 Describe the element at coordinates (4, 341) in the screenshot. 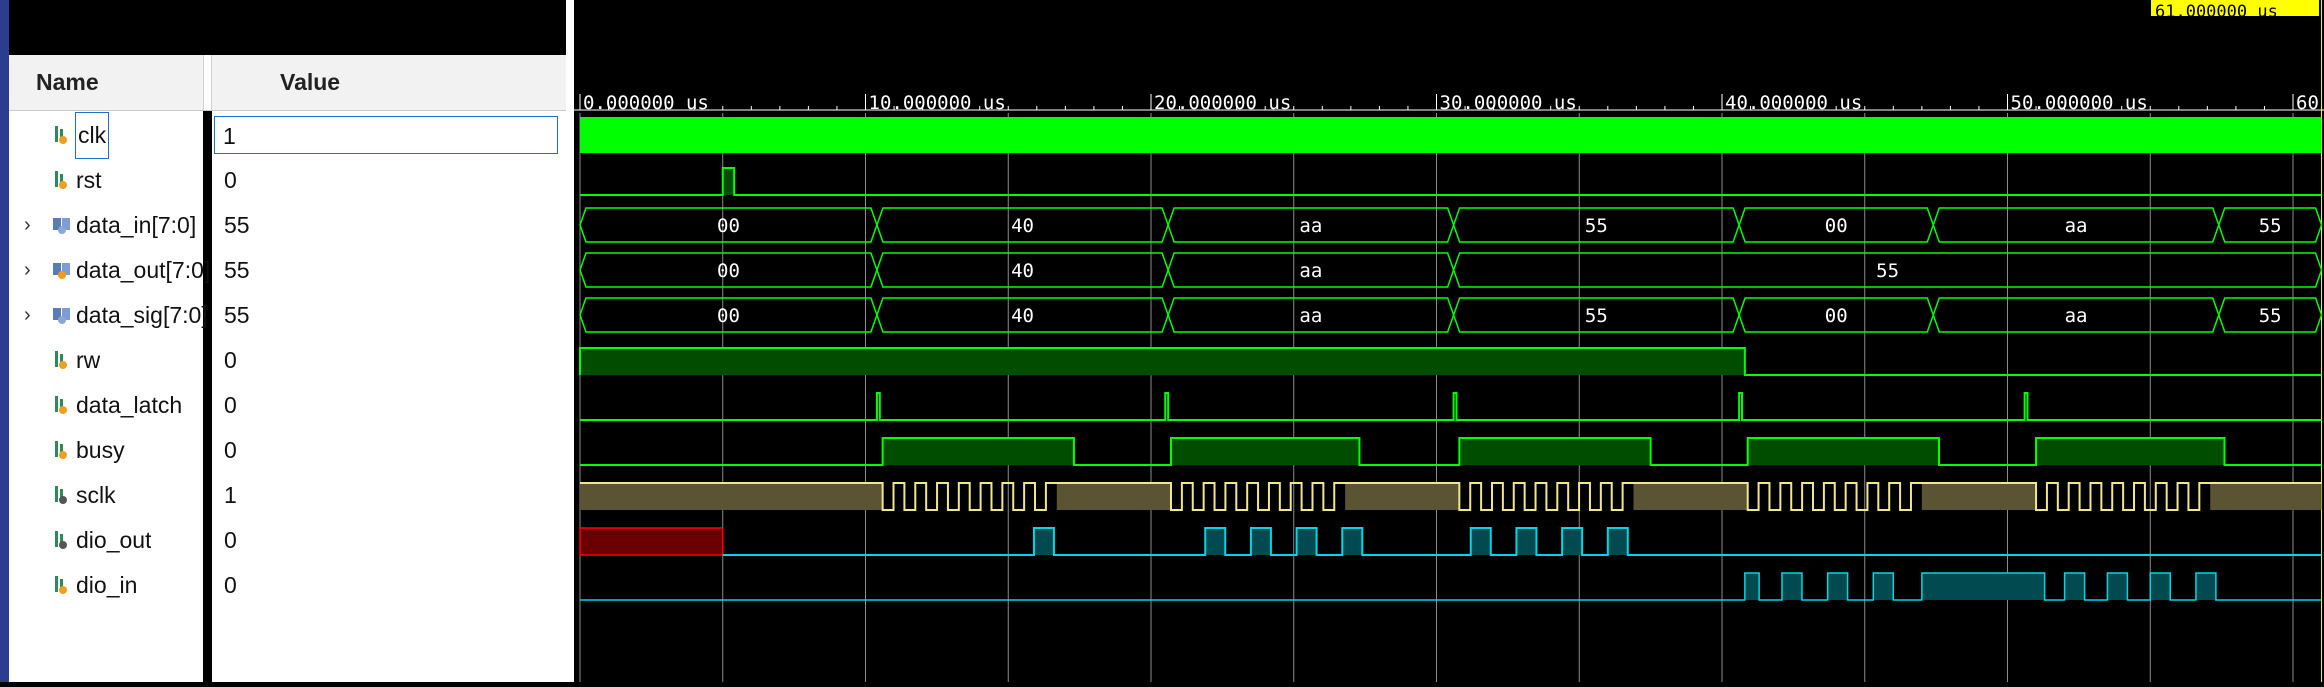

I see `panel-accent-bar` at that location.